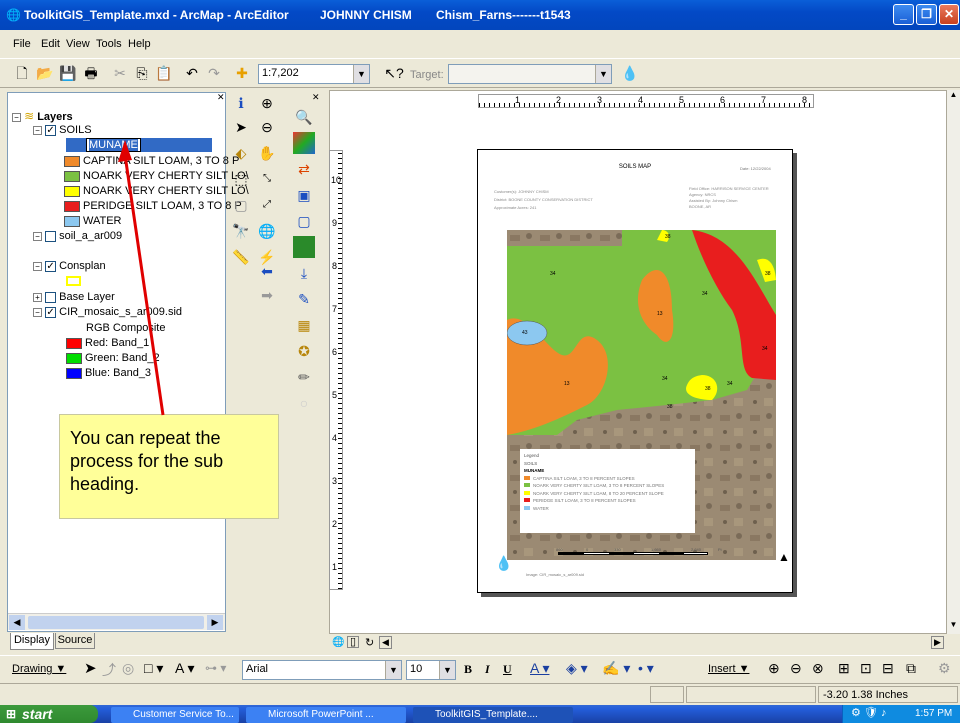  Describe the element at coordinates (304, 169) in the screenshot. I see `pan-layout-icon: ⇄` at that location.